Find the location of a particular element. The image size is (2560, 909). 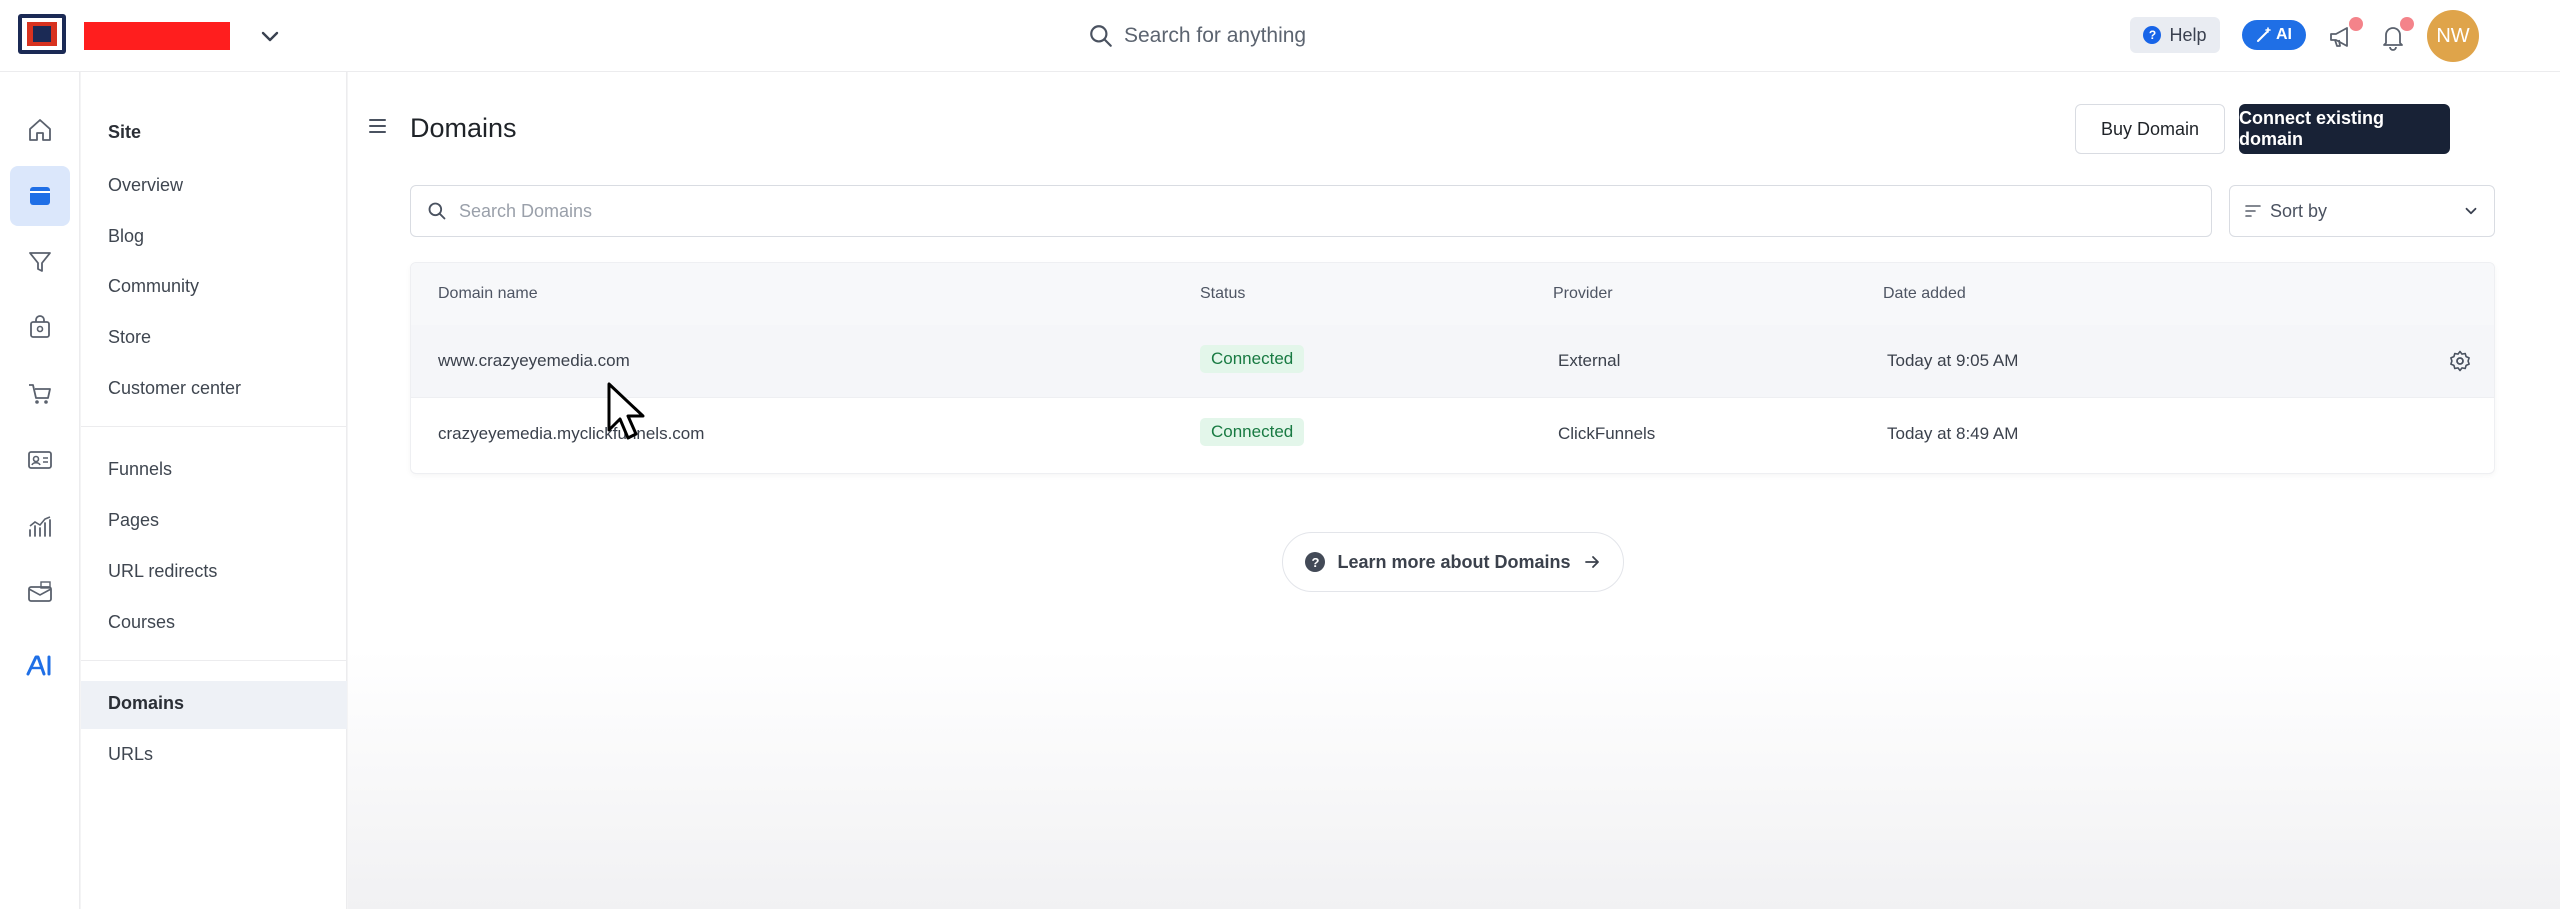

search-domains-placeholder: Search Domains is located at coordinates (526, 210).